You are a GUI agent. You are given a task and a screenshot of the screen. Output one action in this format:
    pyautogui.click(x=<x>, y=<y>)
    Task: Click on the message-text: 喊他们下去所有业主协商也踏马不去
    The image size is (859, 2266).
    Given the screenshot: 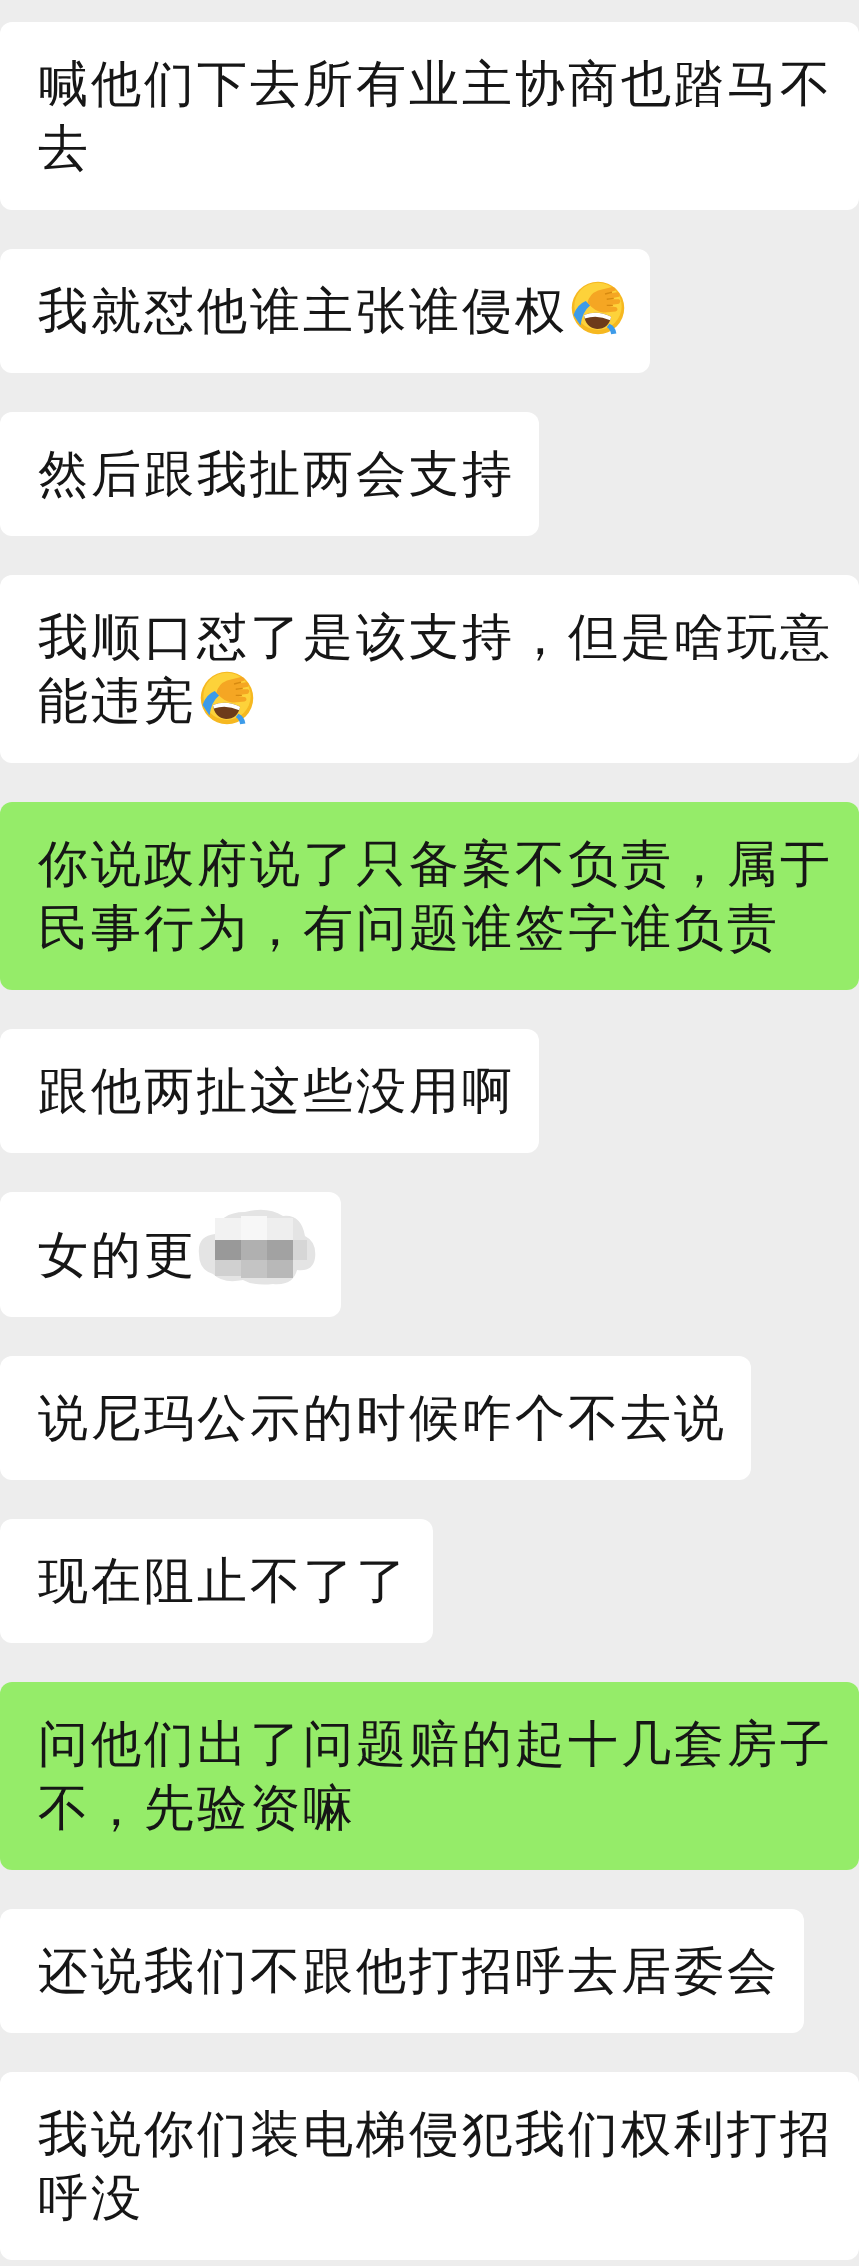 What is the action you would take?
    pyautogui.click(x=435, y=116)
    